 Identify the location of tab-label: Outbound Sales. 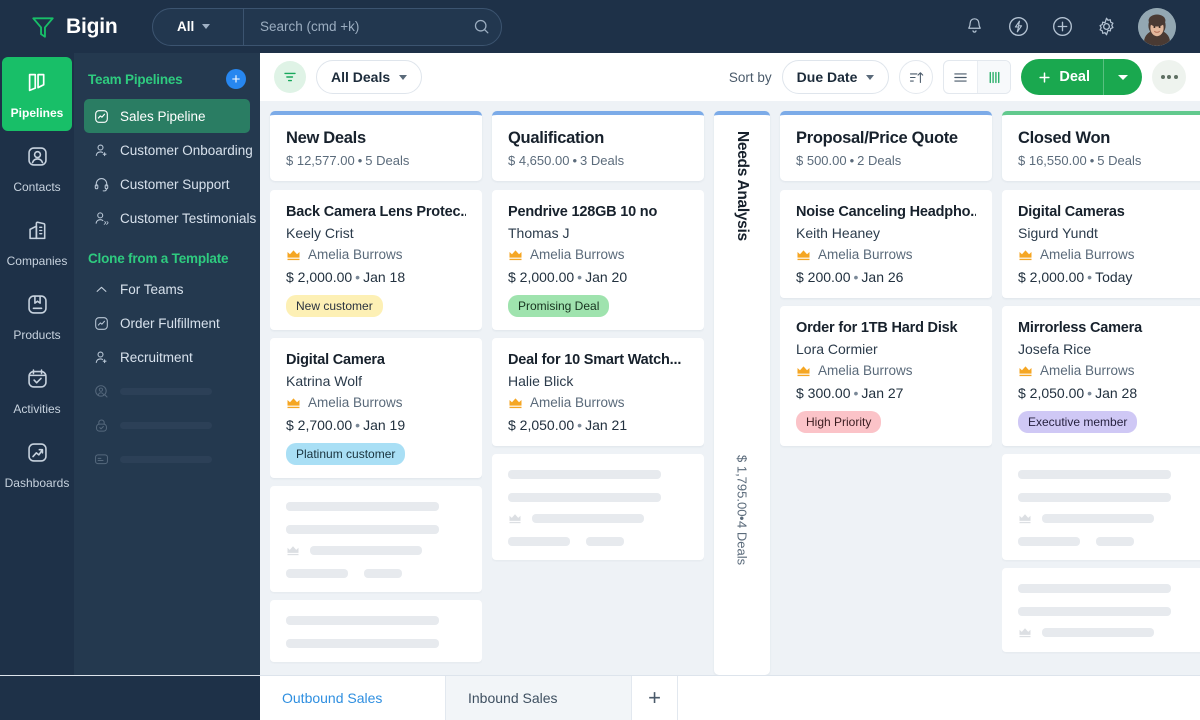
(332, 698).